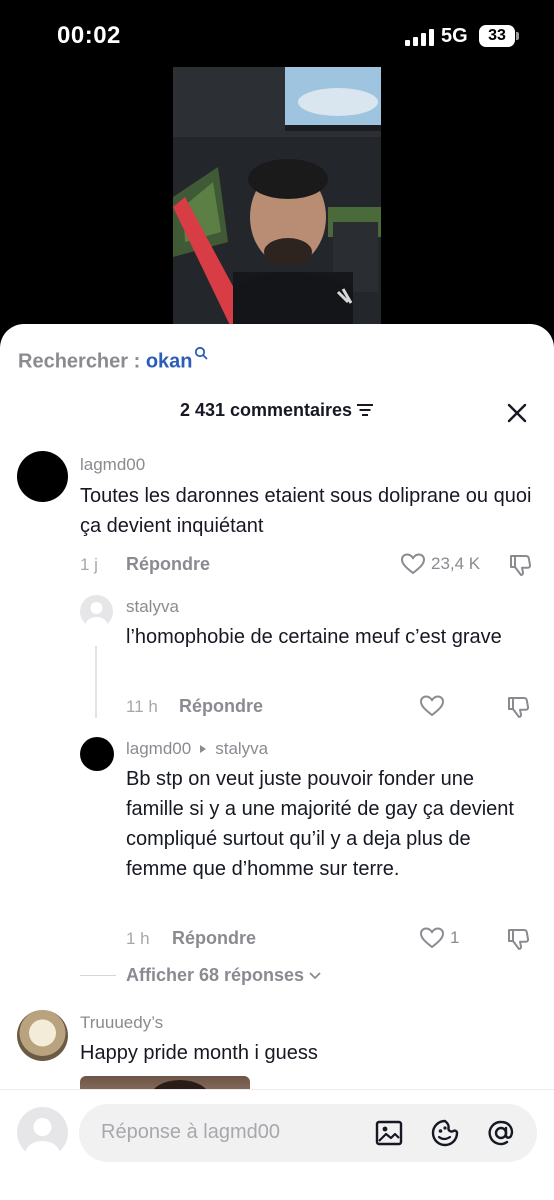  What do you see at coordinates (277, 36) in the screenshot?
I see `status-bar: 00:02 5G 33` at bounding box center [277, 36].